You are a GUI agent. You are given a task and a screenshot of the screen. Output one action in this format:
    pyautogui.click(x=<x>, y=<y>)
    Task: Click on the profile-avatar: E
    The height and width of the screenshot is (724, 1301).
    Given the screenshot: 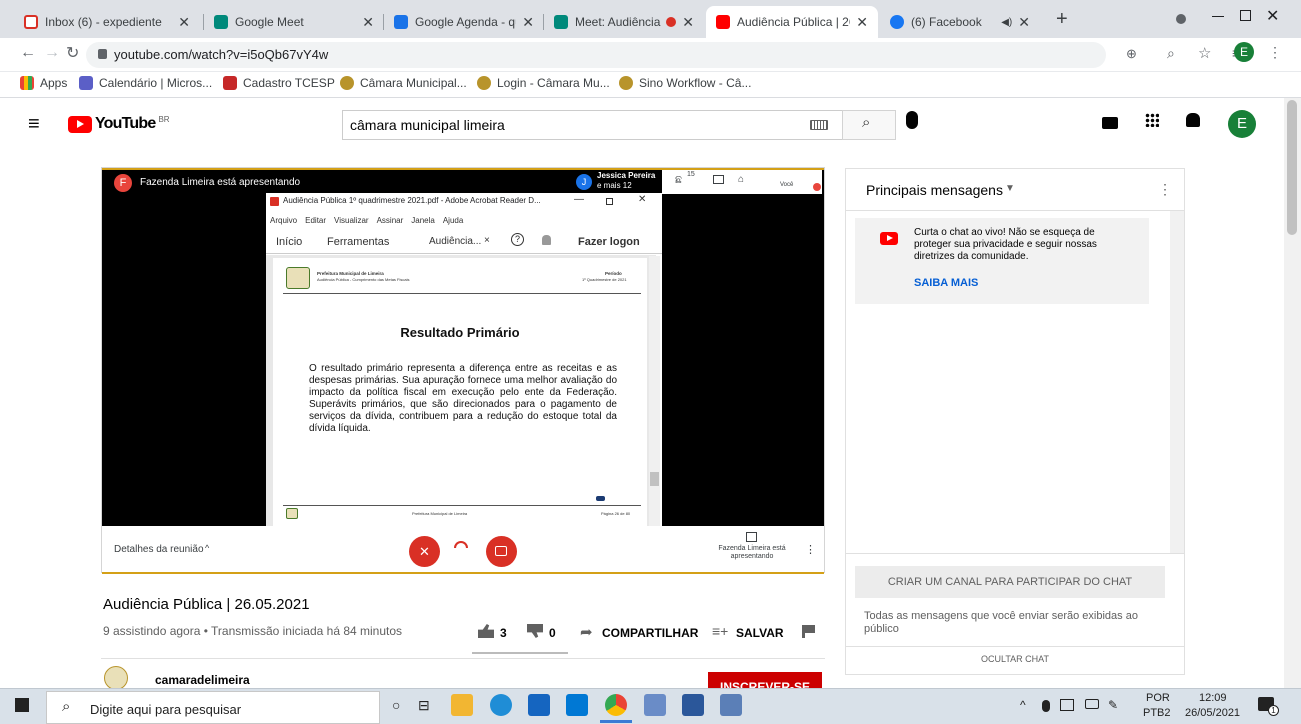 What is the action you would take?
    pyautogui.click(x=1244, y=52)
    